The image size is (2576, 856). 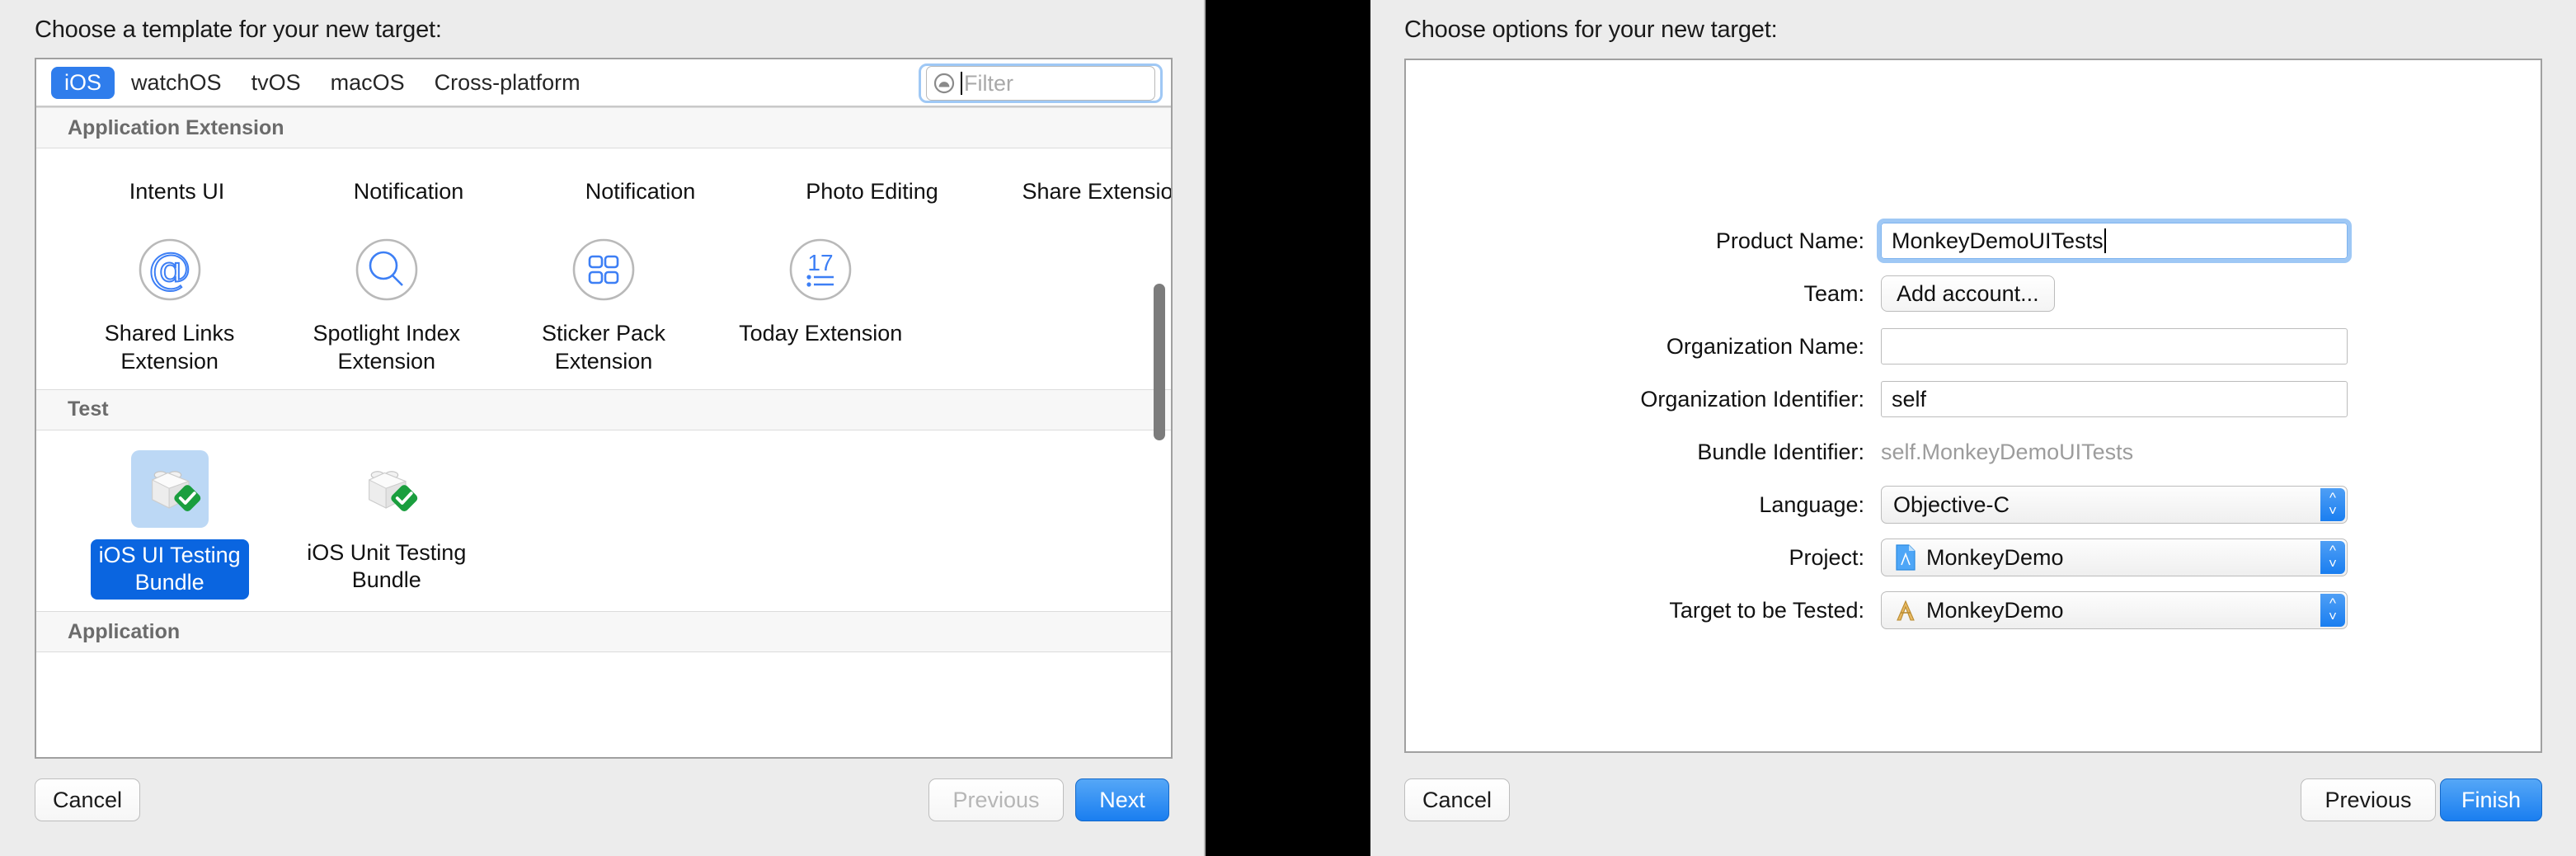 What do you see at coordinates (507, 83) in the screenshot?
I see `tab-cross-platform: Cross-platform` at bounding box center [507, 83].